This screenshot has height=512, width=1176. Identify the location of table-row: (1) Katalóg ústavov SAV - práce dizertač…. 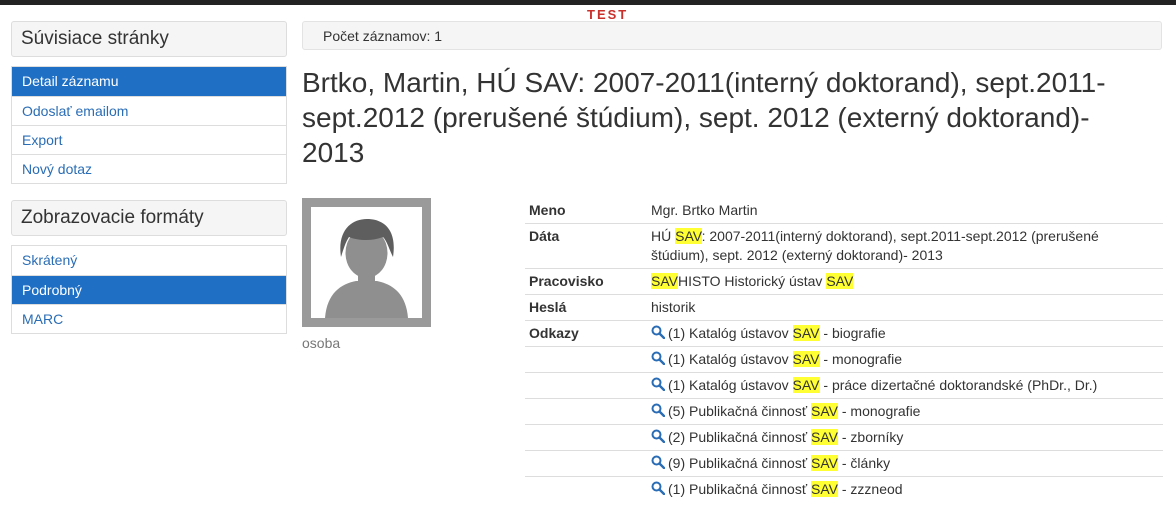
(844, 385).